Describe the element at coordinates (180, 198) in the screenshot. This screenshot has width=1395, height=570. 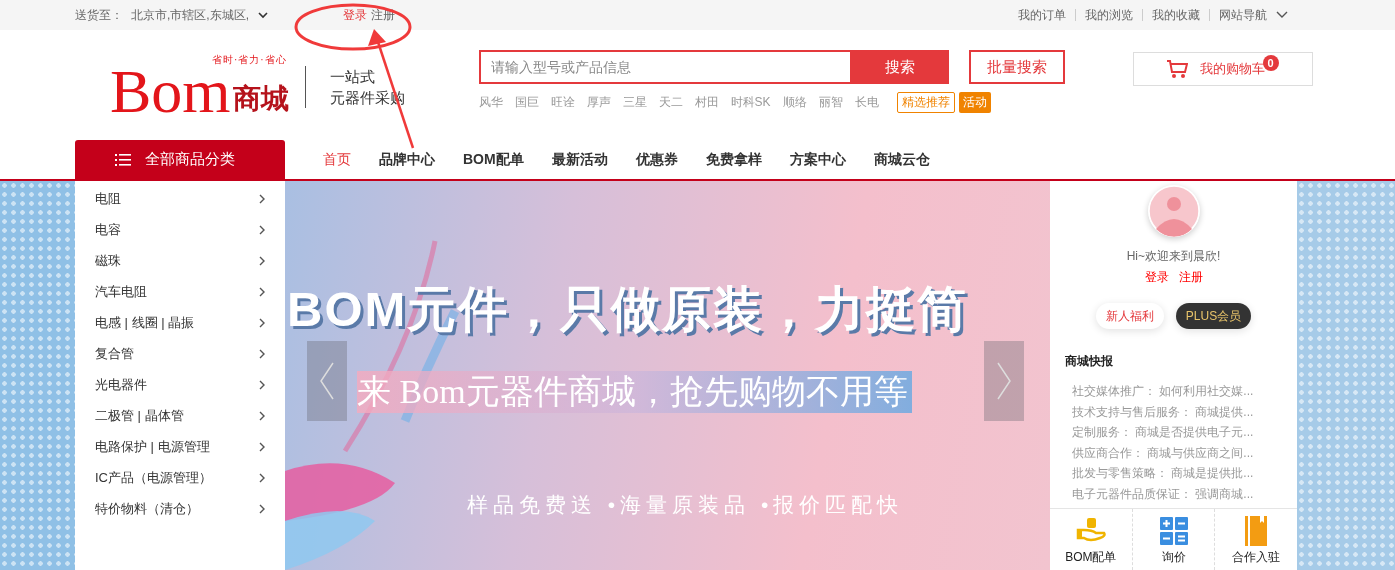
I see `category-item: 电阻` at that location.